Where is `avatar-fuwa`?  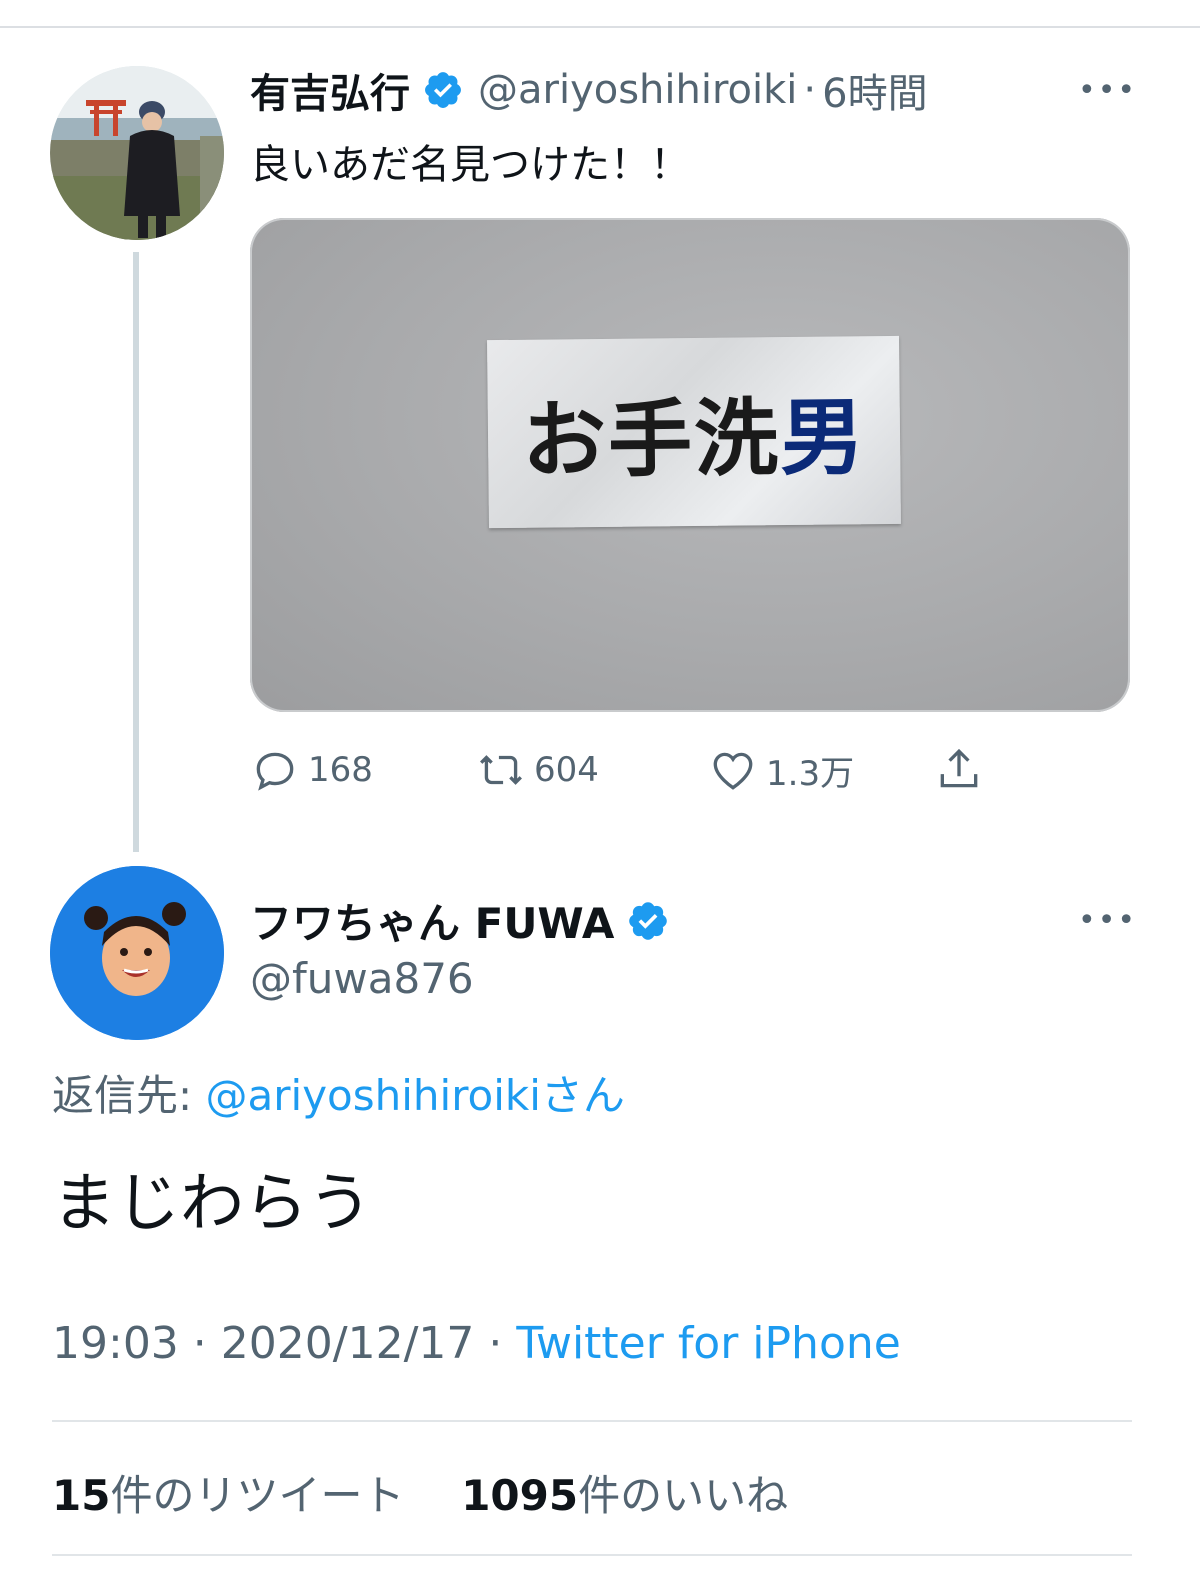 avatar-fuwa is located at coordinates (137, 953).